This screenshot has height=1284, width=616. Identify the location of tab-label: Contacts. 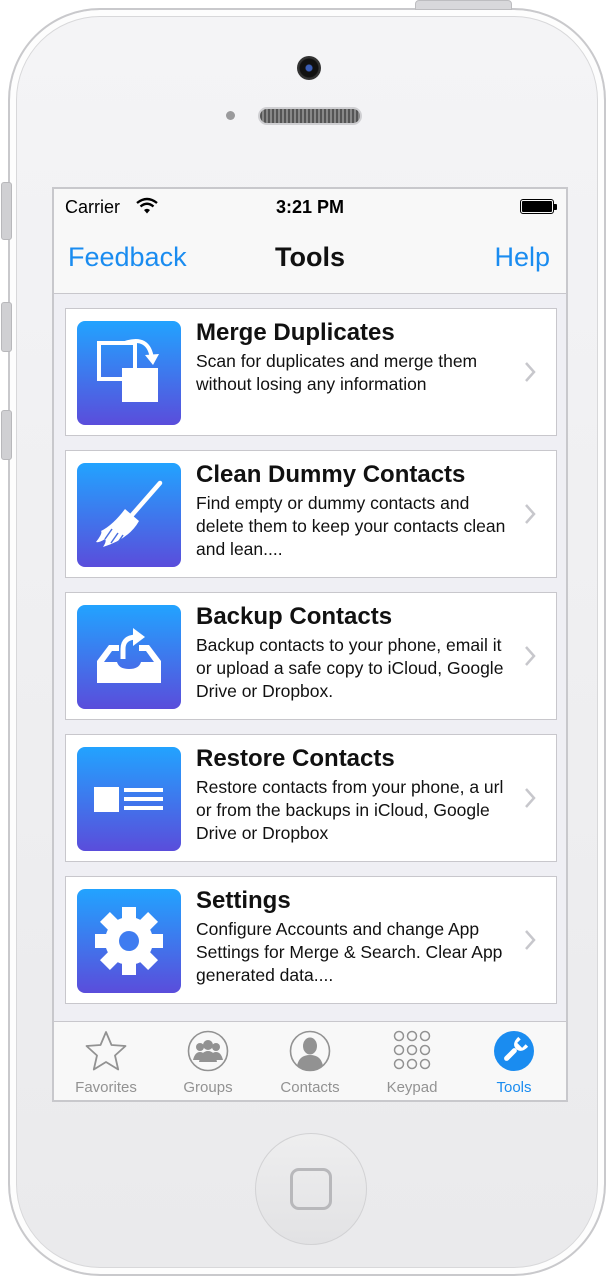
(310, 1087).